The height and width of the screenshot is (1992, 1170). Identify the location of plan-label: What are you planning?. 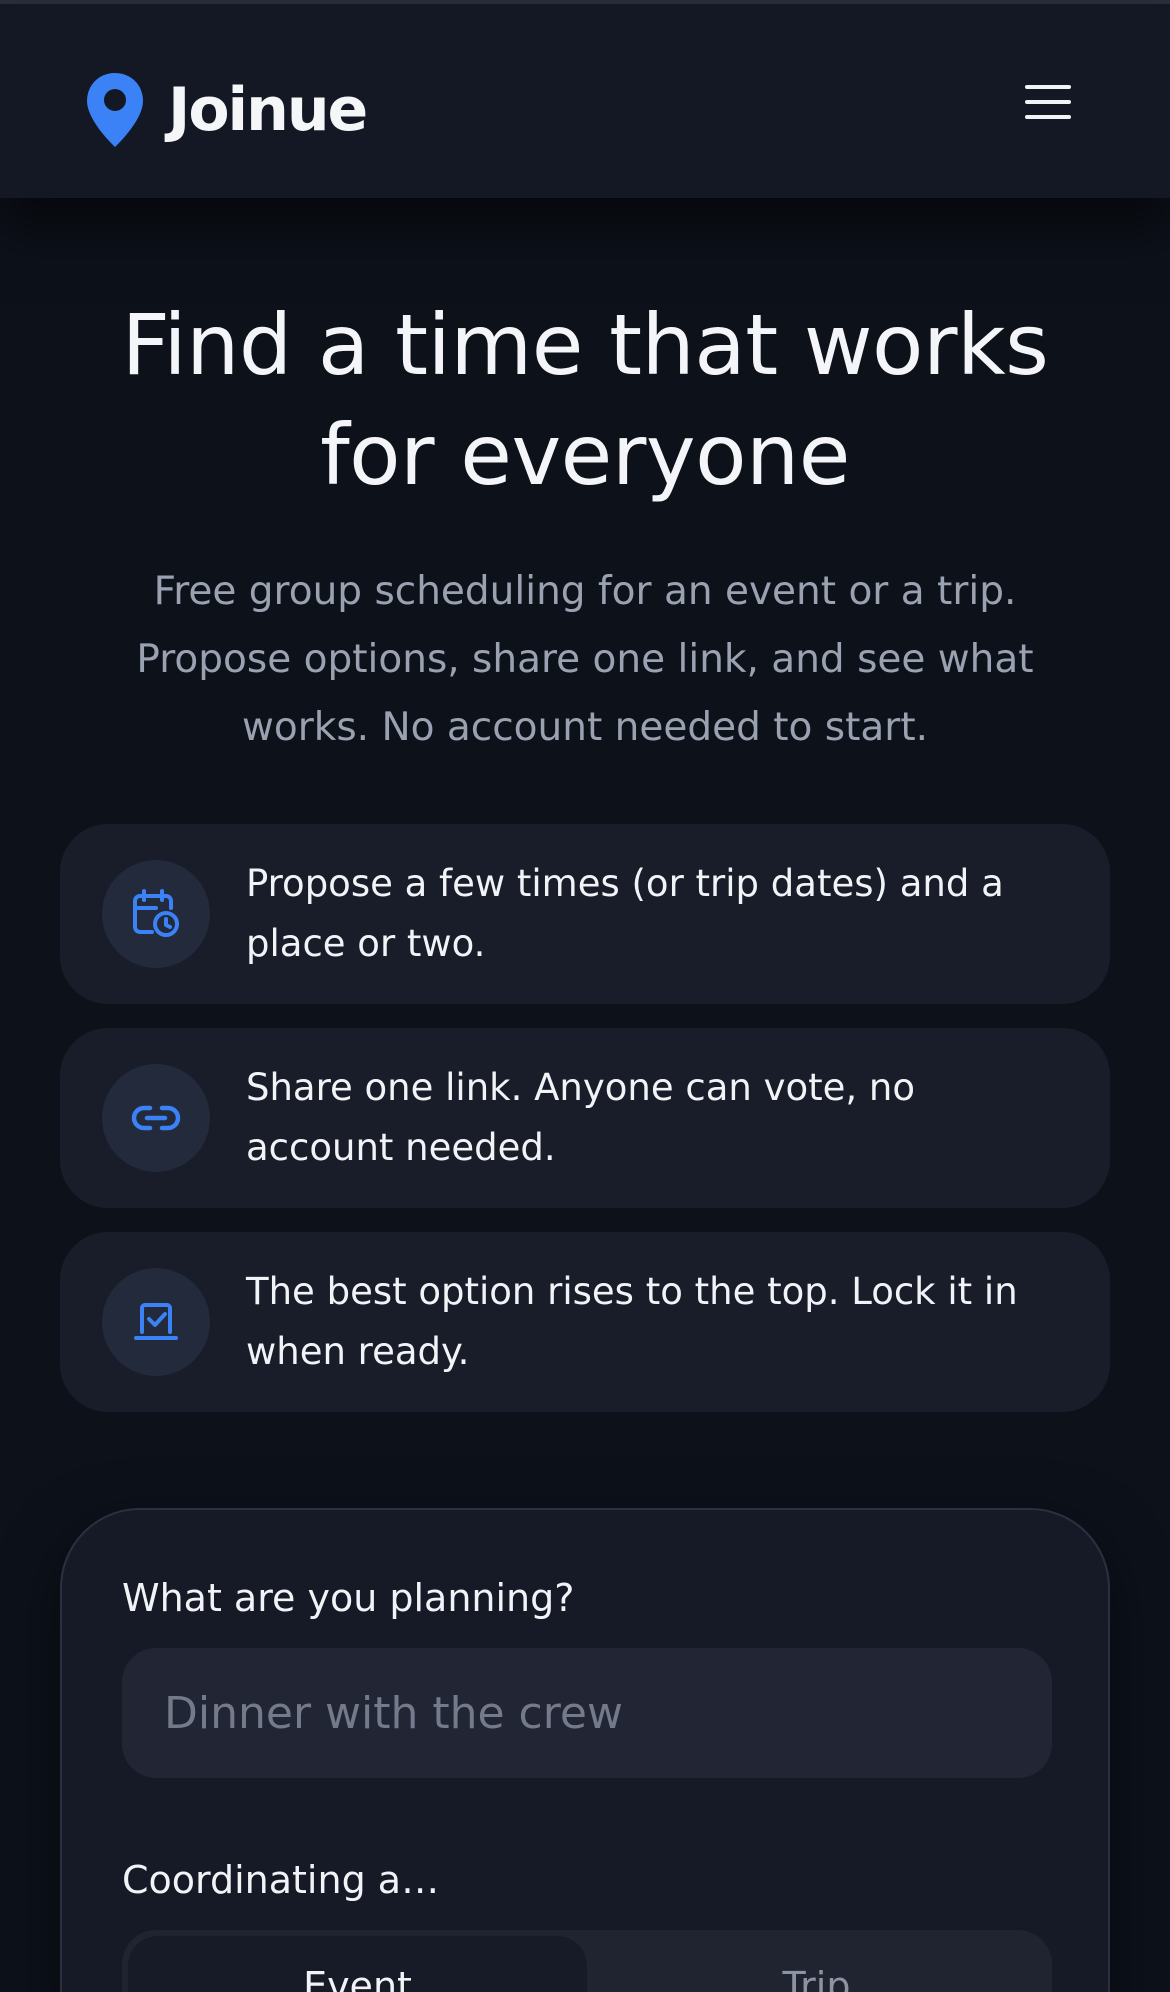
(348, 1598).